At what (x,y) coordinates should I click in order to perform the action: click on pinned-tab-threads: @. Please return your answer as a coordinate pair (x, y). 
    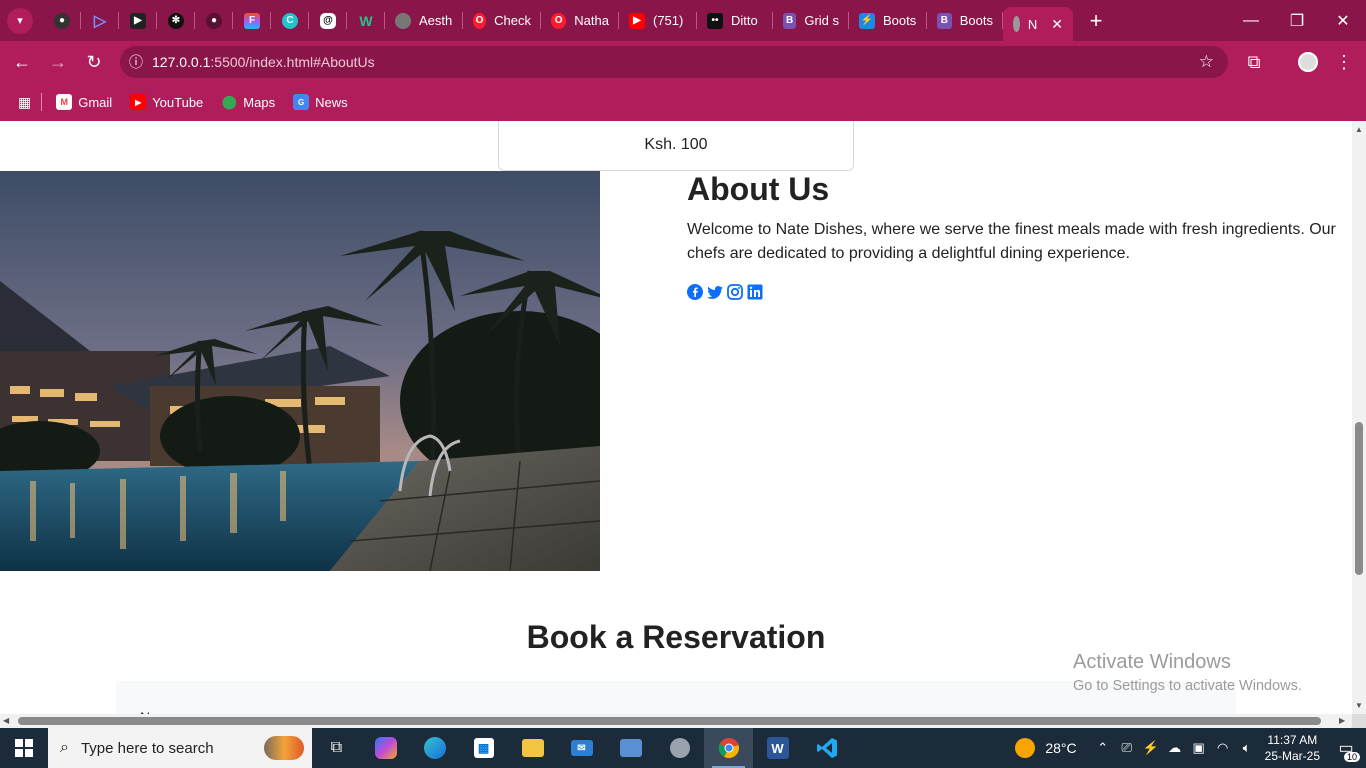
    Looking at the image, I should click on (328, 20).